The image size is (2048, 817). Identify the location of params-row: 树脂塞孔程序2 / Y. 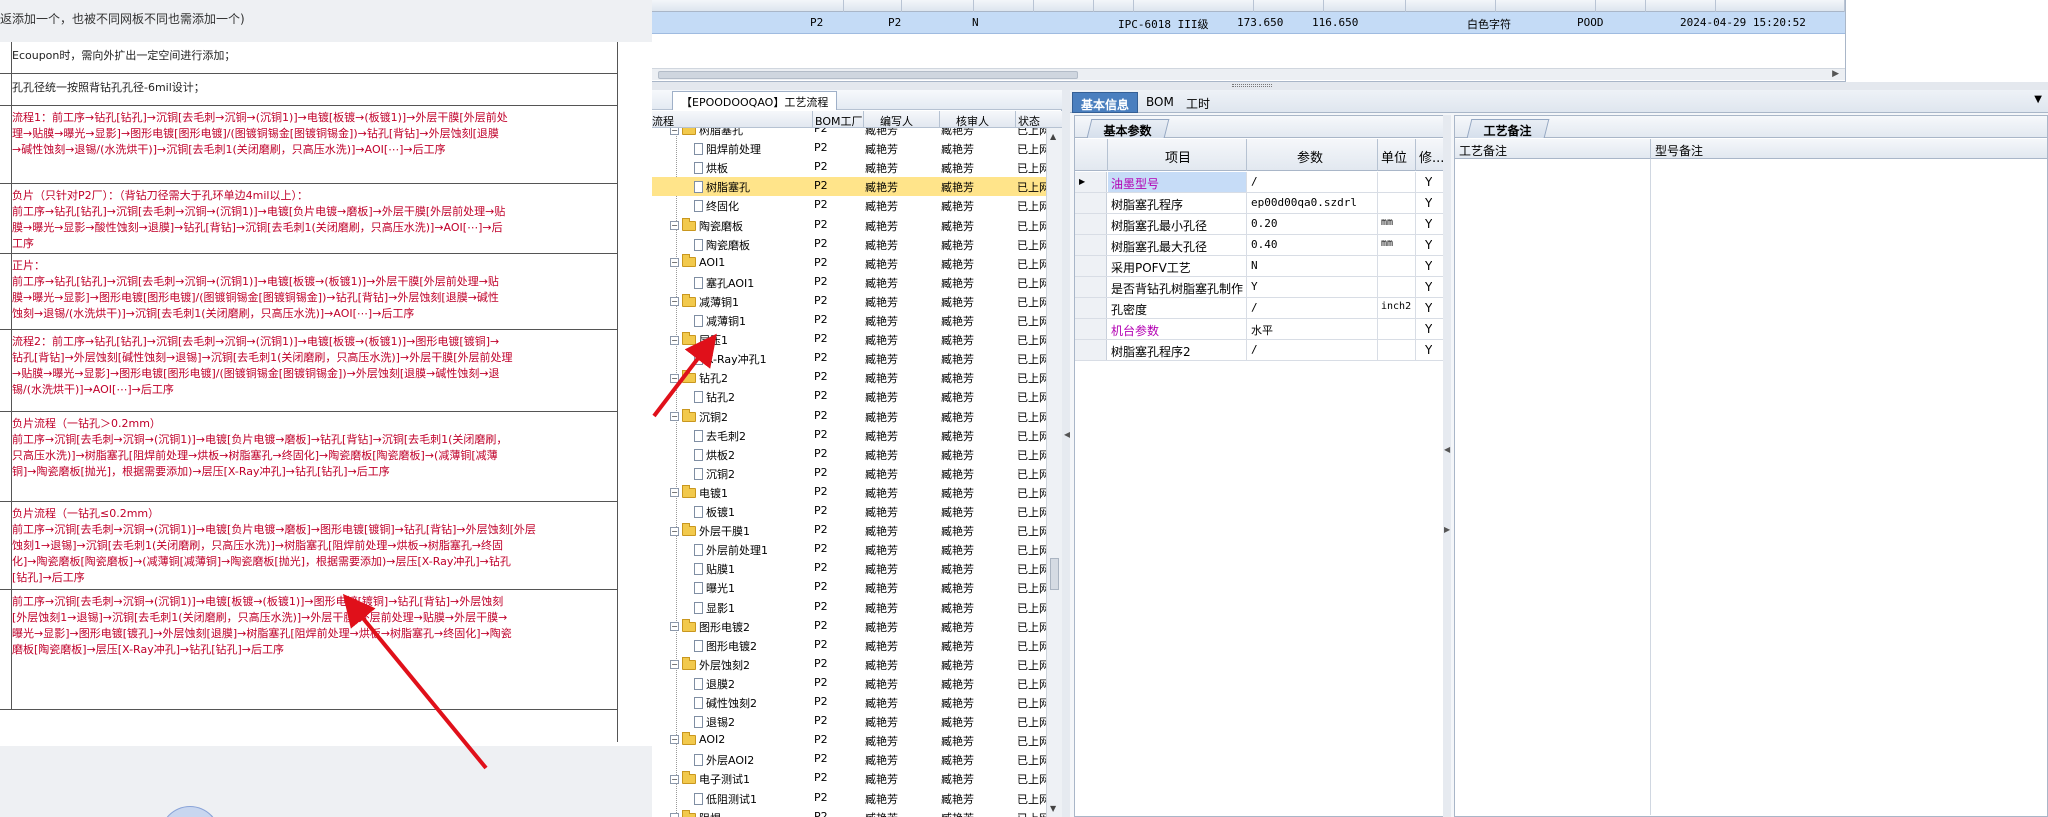
(1259, 350).